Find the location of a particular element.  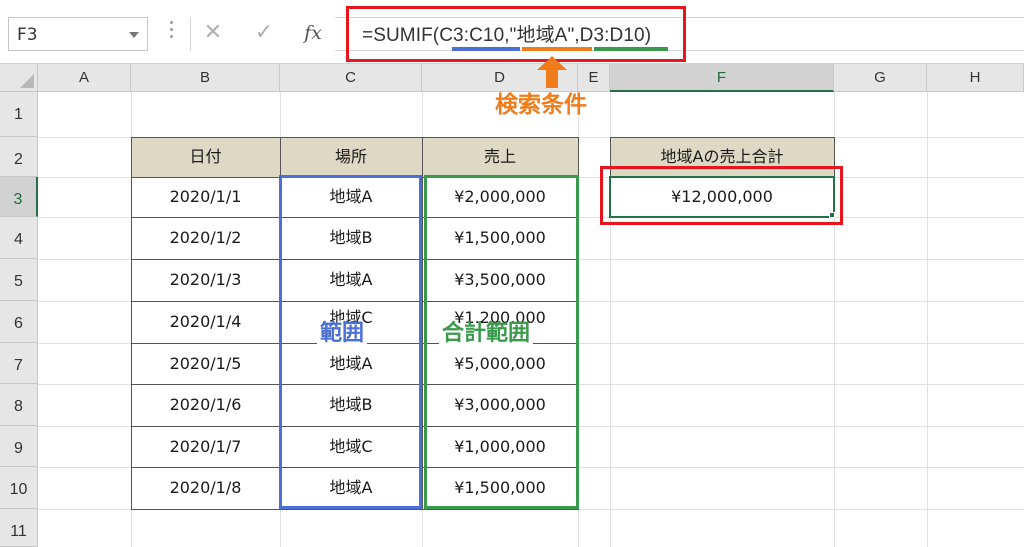

row-header-11: 11 is located at coordinates (19, 528).